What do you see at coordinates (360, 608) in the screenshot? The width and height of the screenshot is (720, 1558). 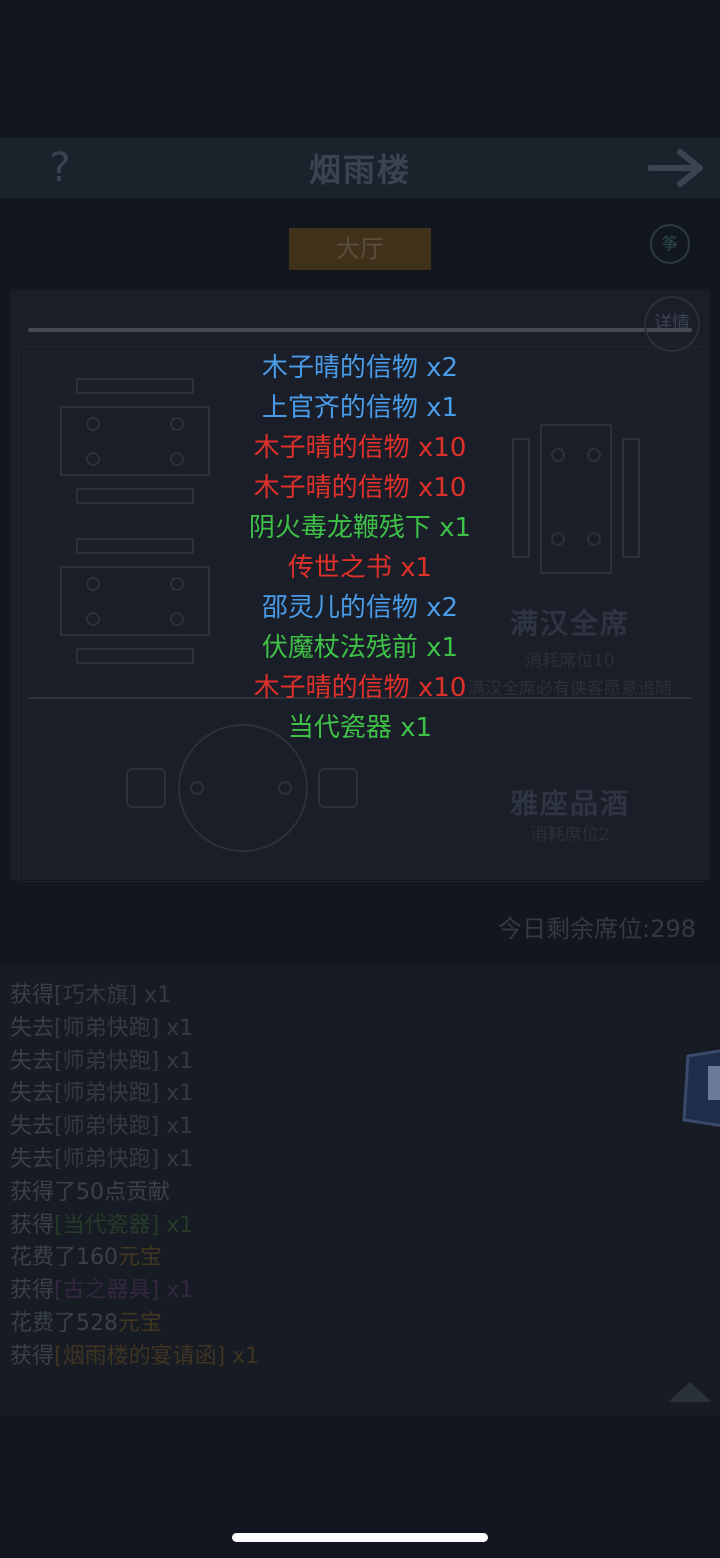 I see `reward-item: 邵灵儿的信物 x2` at bounding box center [360, 608].